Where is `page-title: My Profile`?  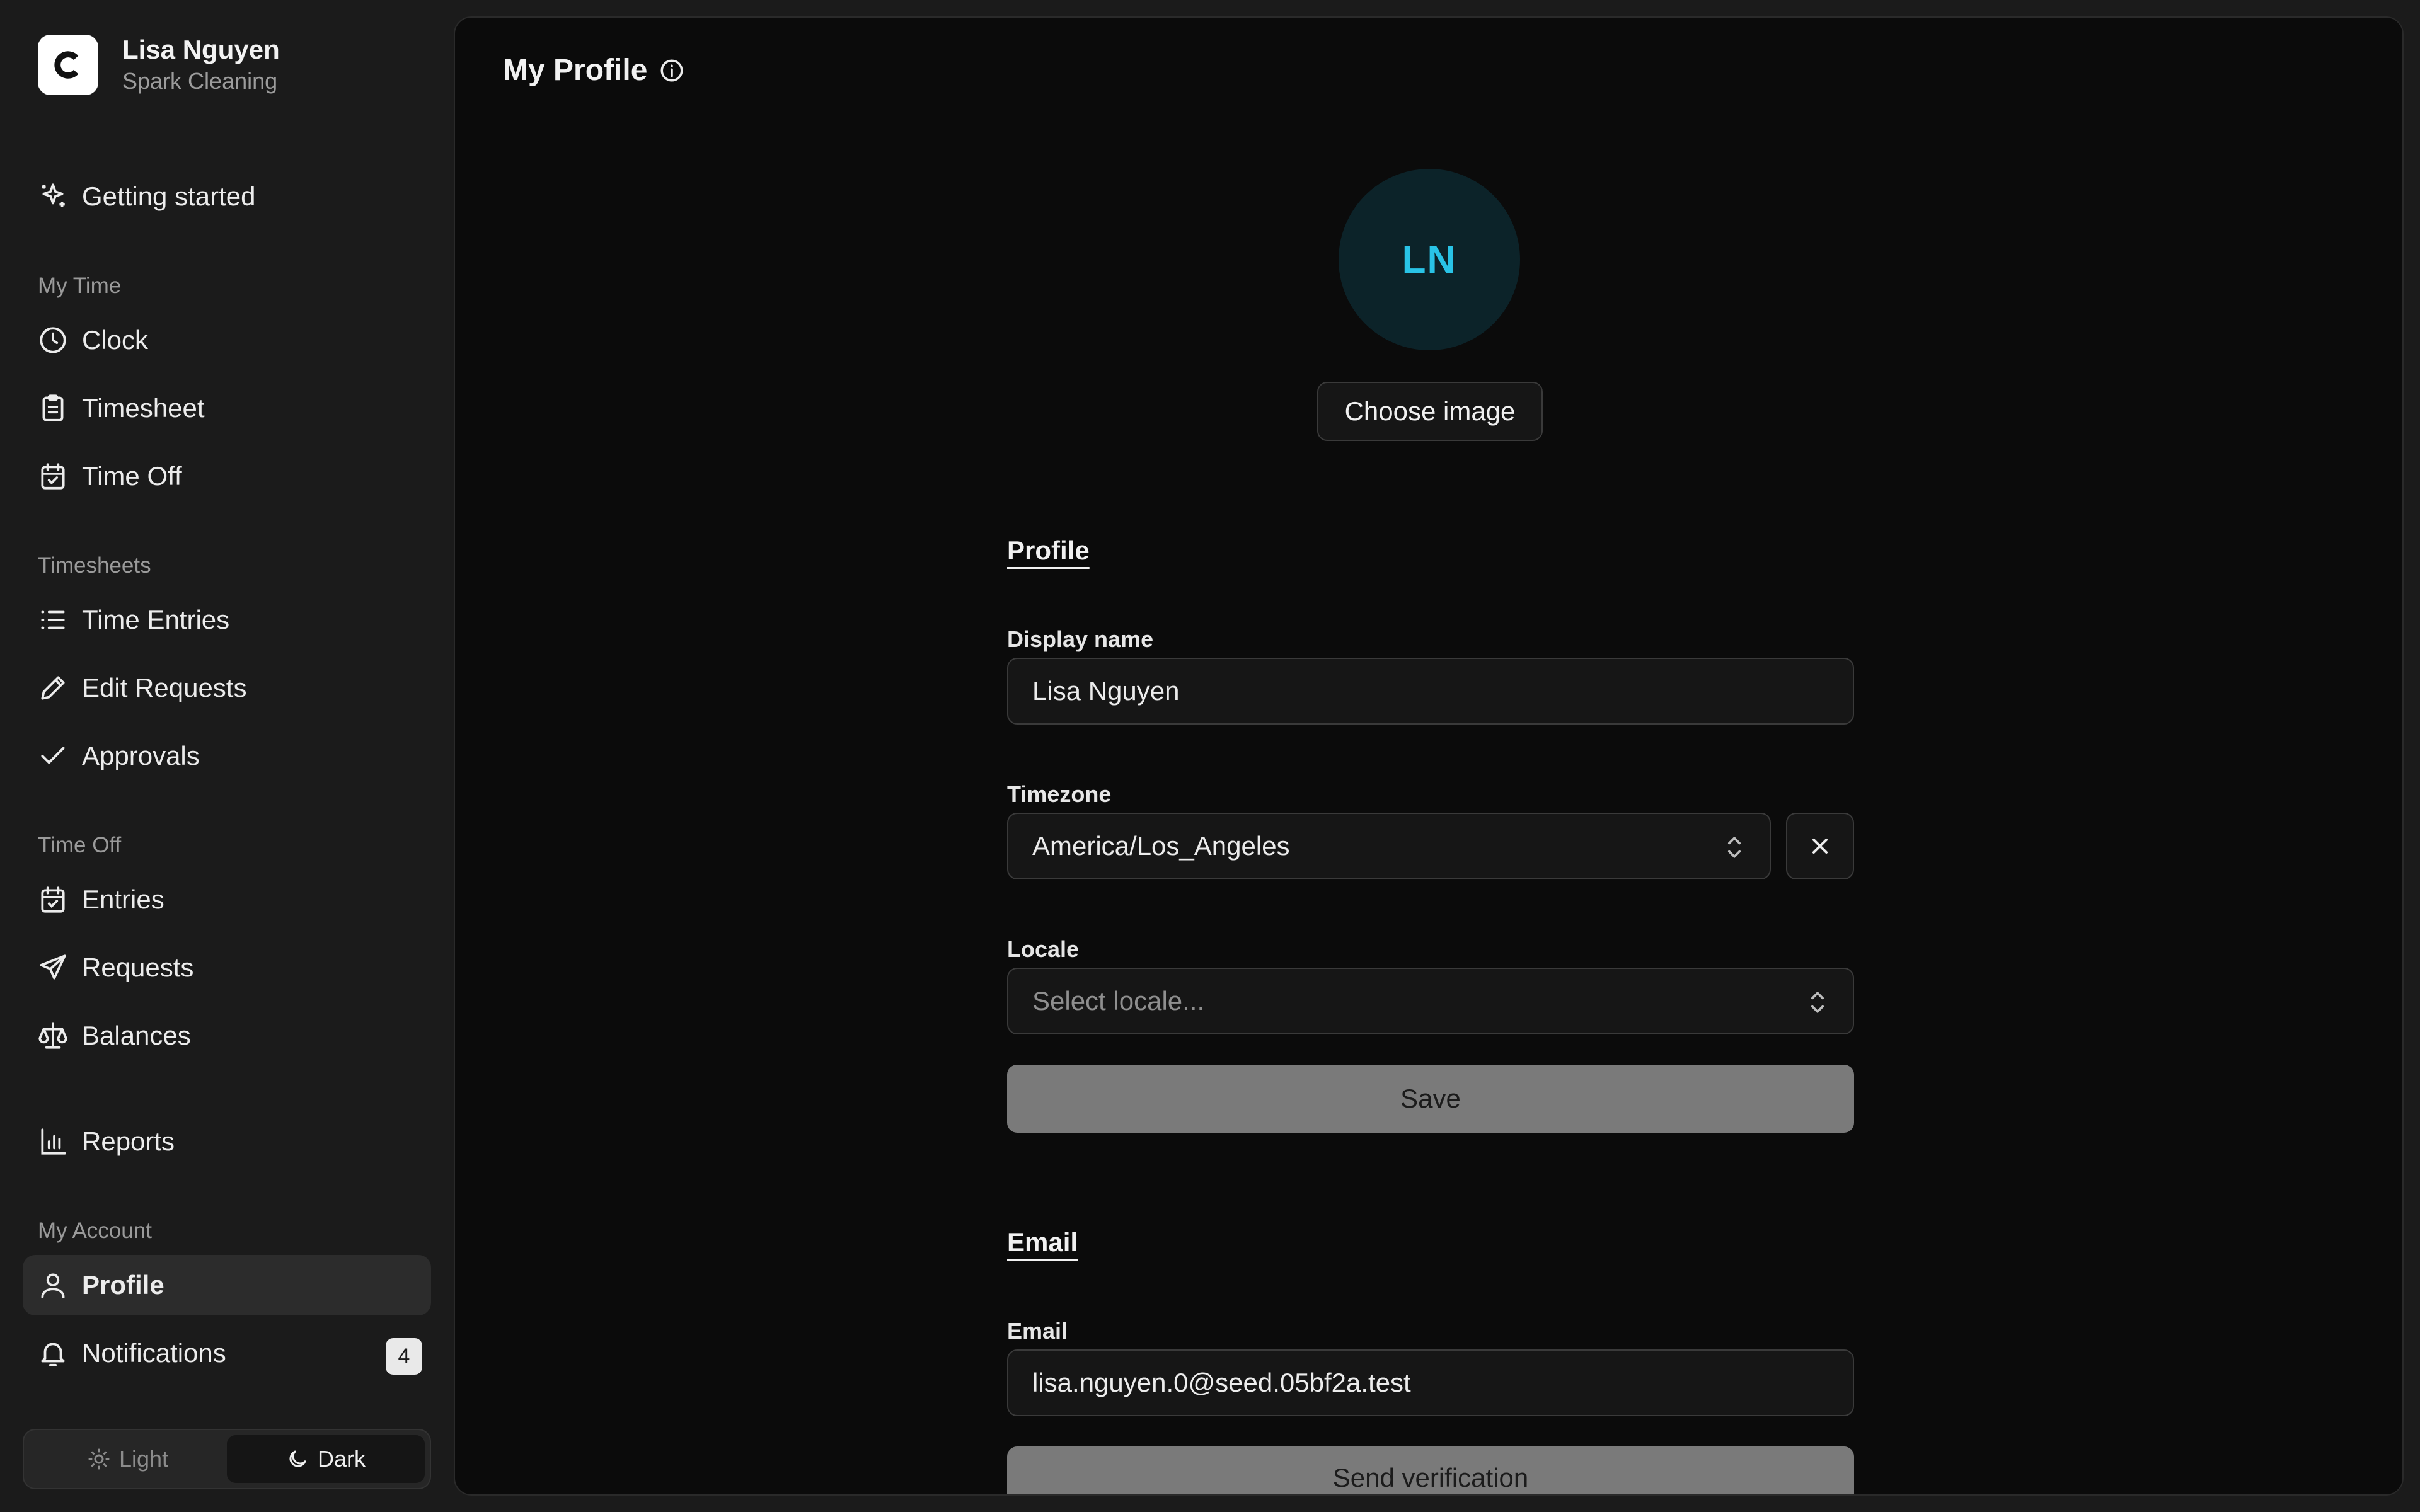 page-title: My Profile is located at coordinates (594, 70).